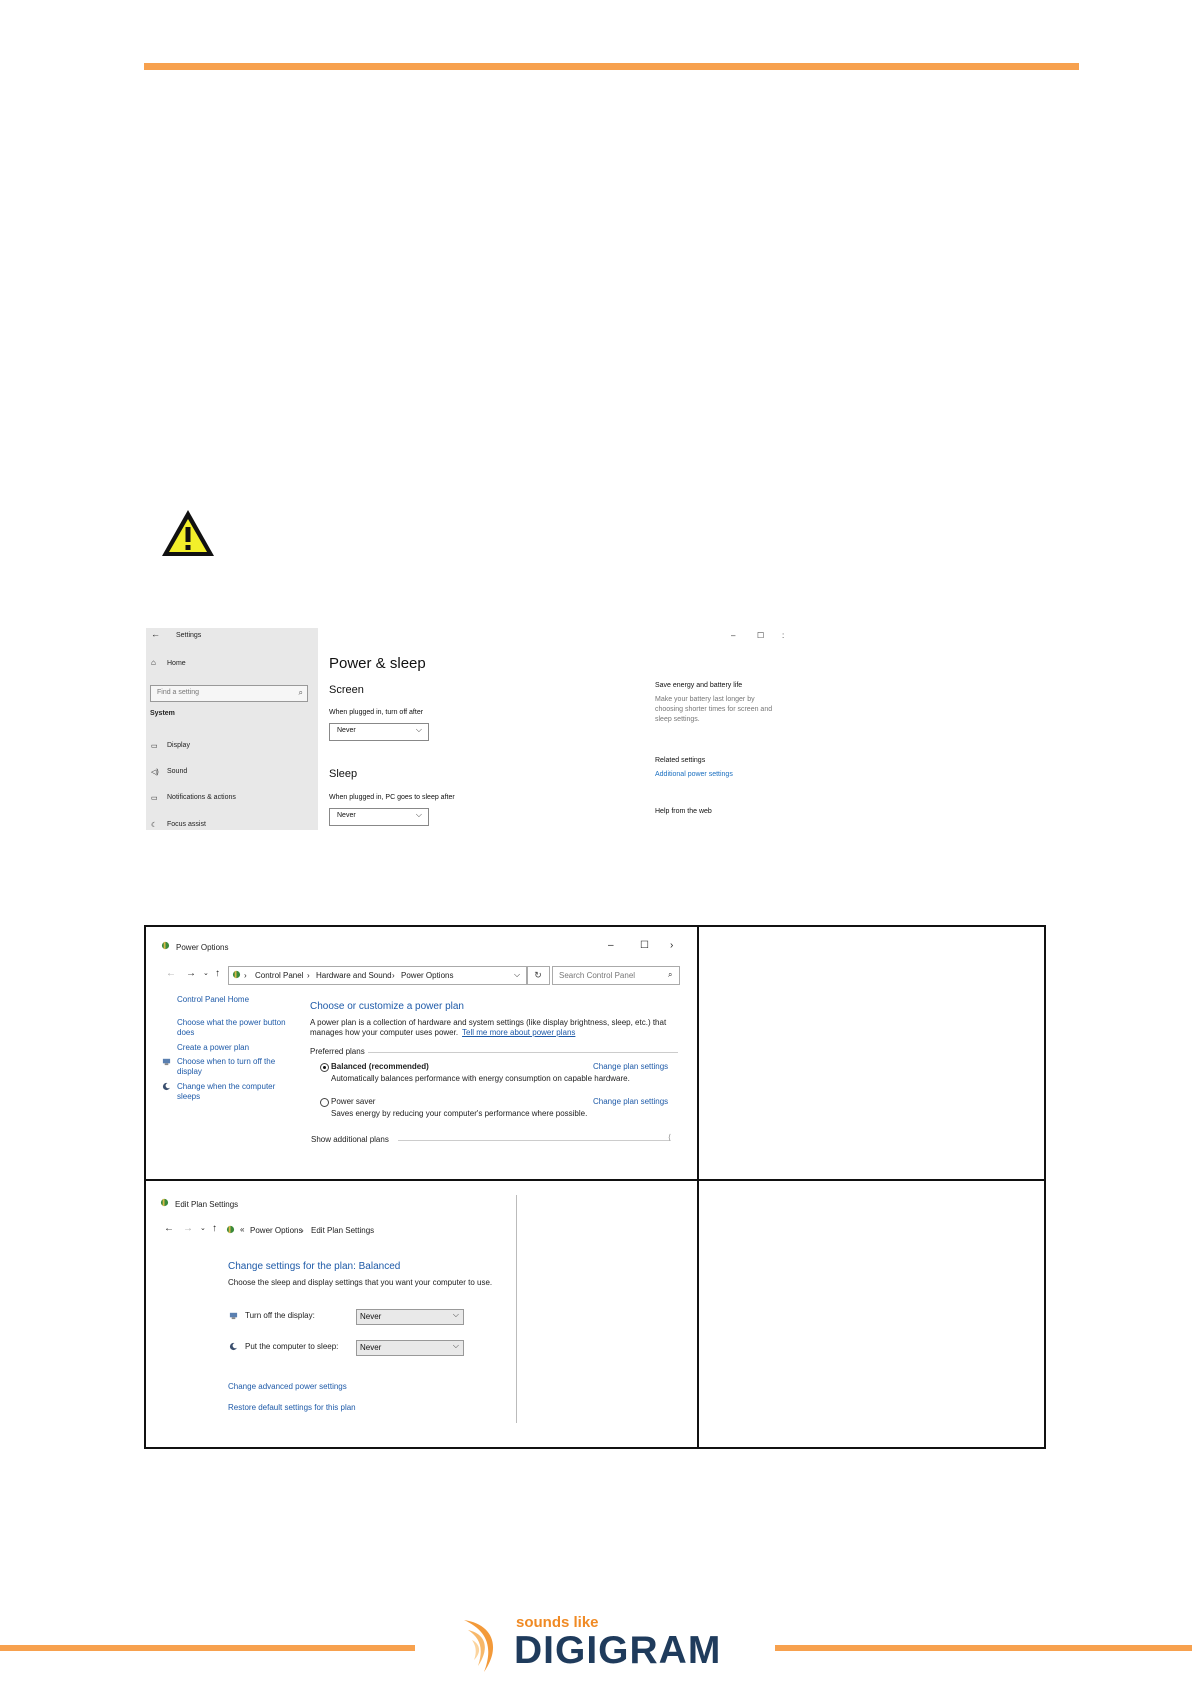 The height and width of the screenshot is (1684, 1192). Describe the element at coordinates (683, 811) in the screenshot. I see `help-title: Help from the web` at that location.